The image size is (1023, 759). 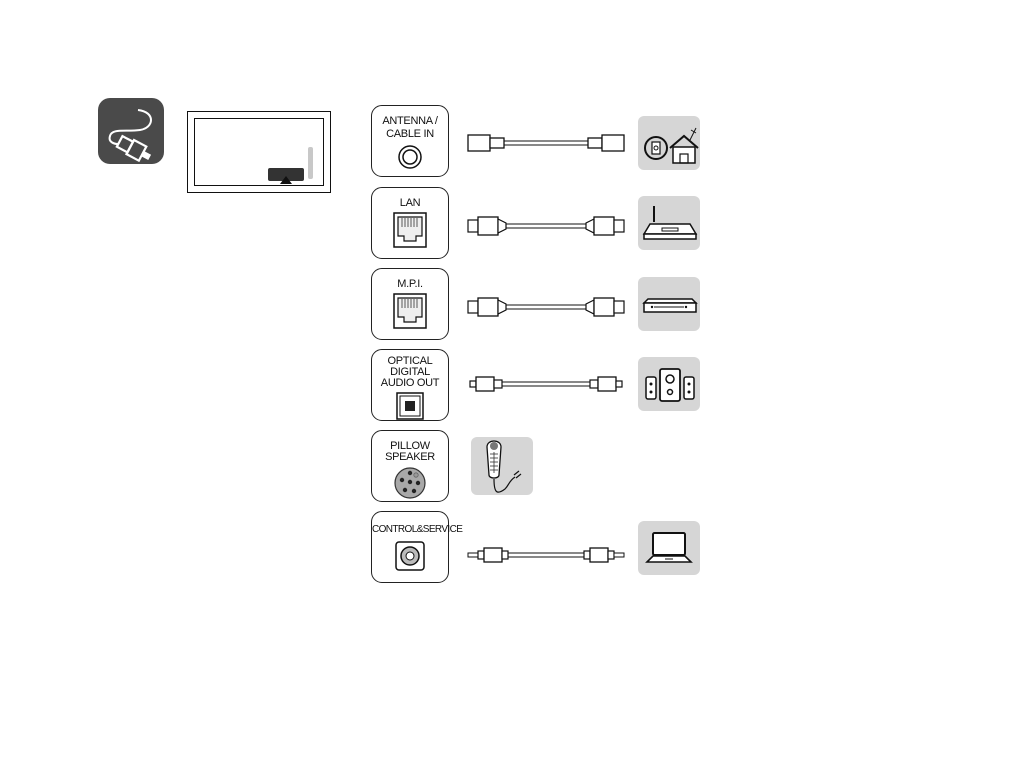 I want to click on router-icon, so click(x=669, y=223).